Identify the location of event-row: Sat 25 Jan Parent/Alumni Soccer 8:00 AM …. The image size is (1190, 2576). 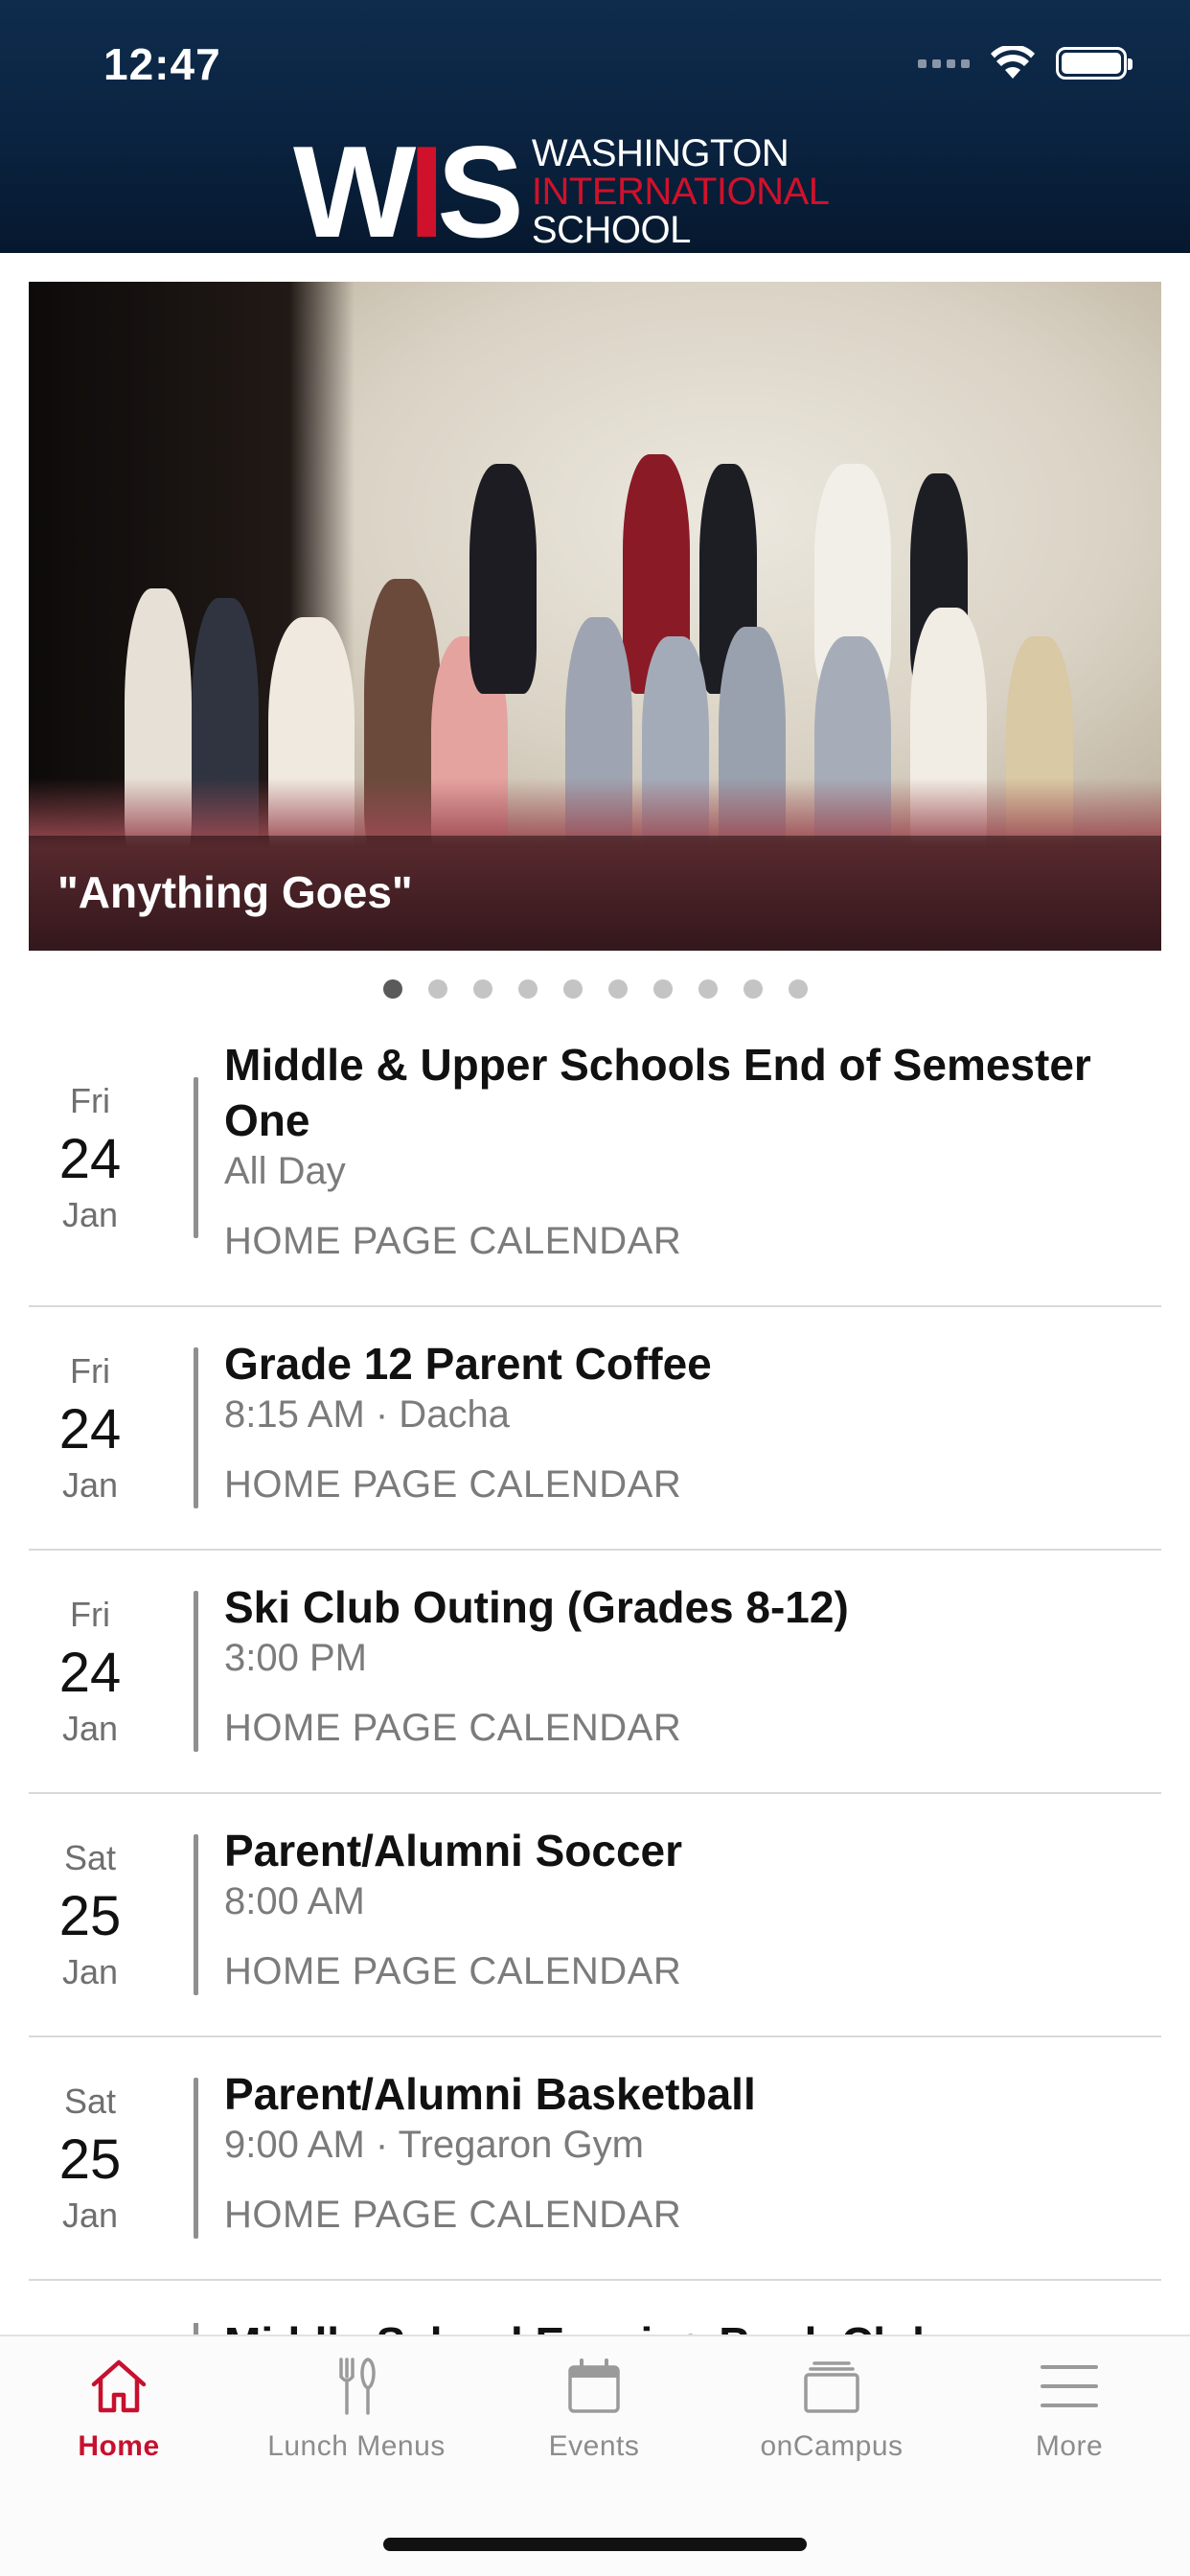
(595, 1915).